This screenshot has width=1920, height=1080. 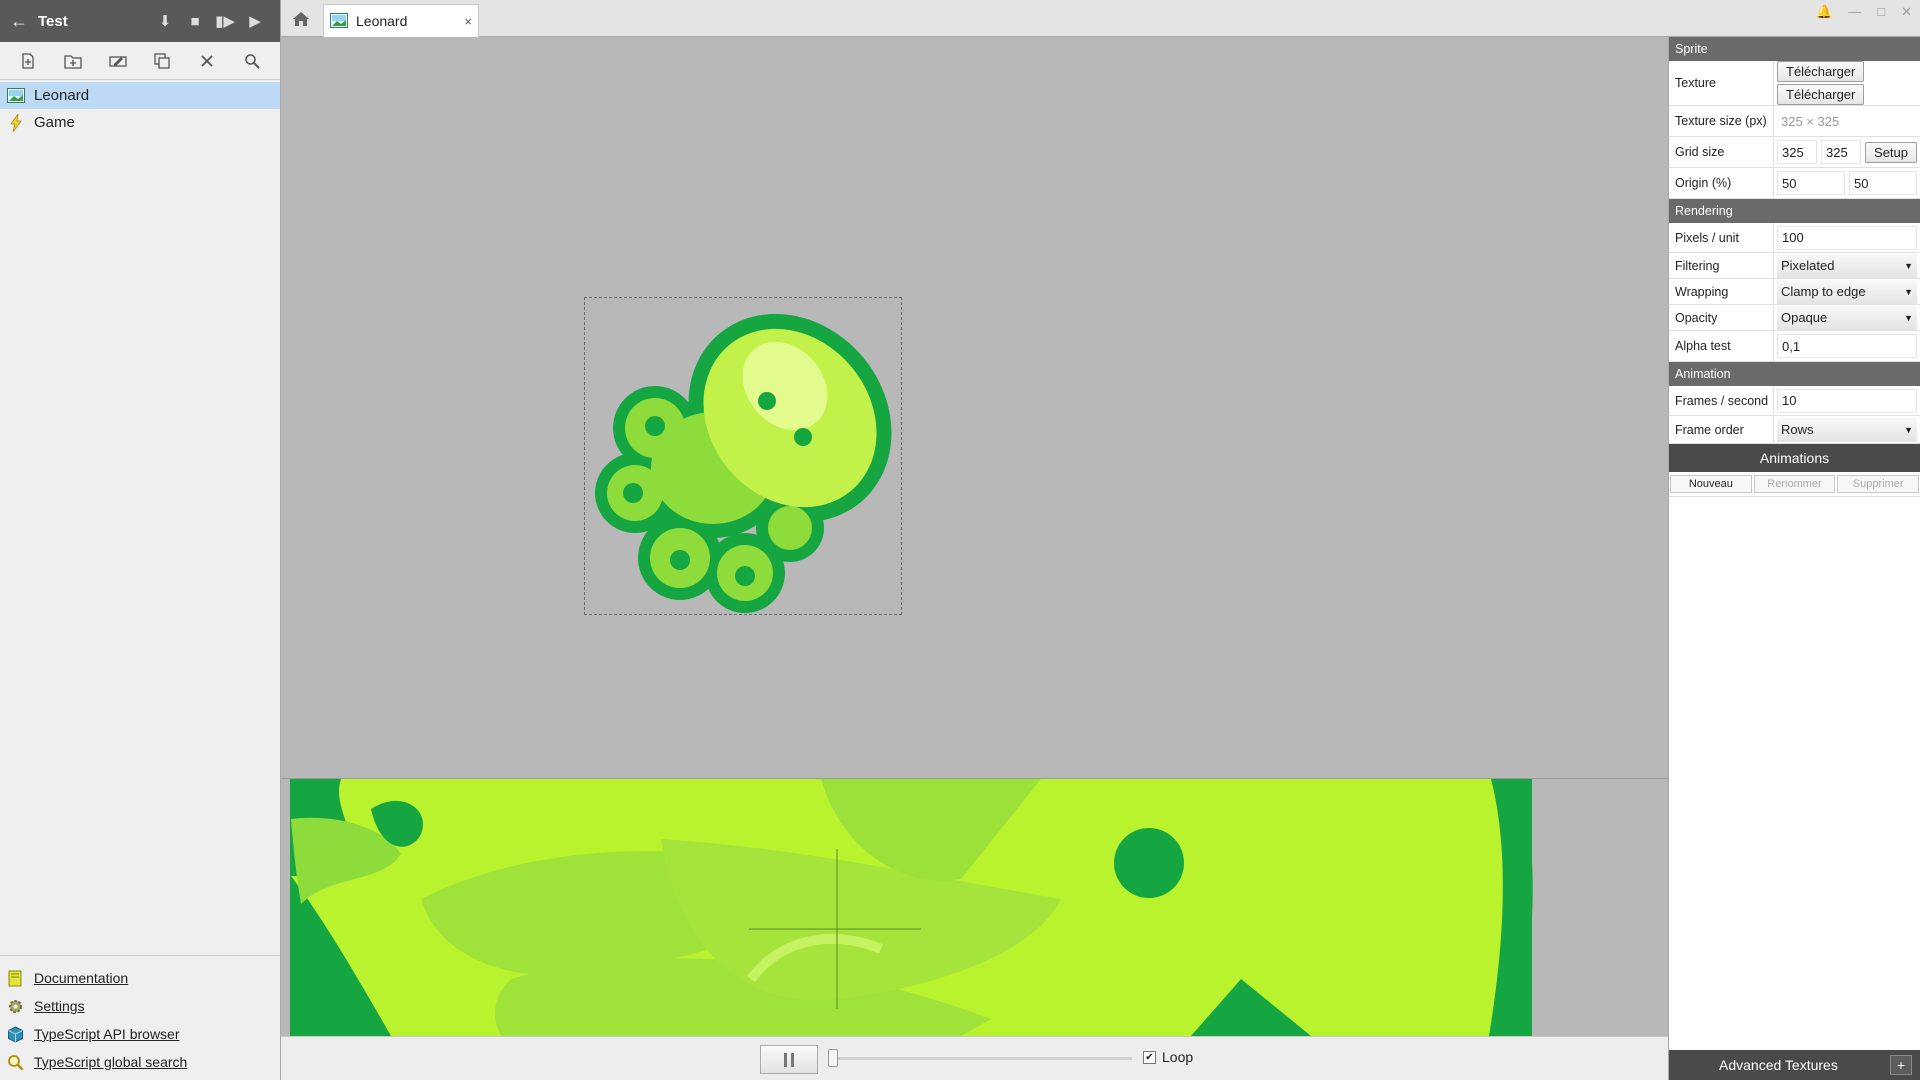 What do you see at coordinates (15, 1034) in the screenshot?
I see `cube-icon` at bounding box center [15, 1034].